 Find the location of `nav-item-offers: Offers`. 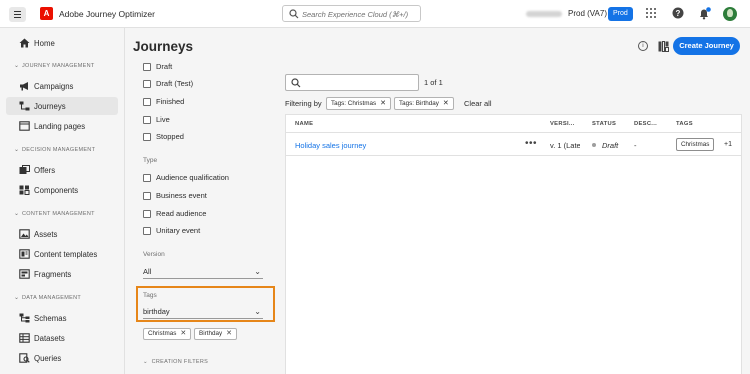

nav-item-offers: Offers is located at coordinates (62, 170).